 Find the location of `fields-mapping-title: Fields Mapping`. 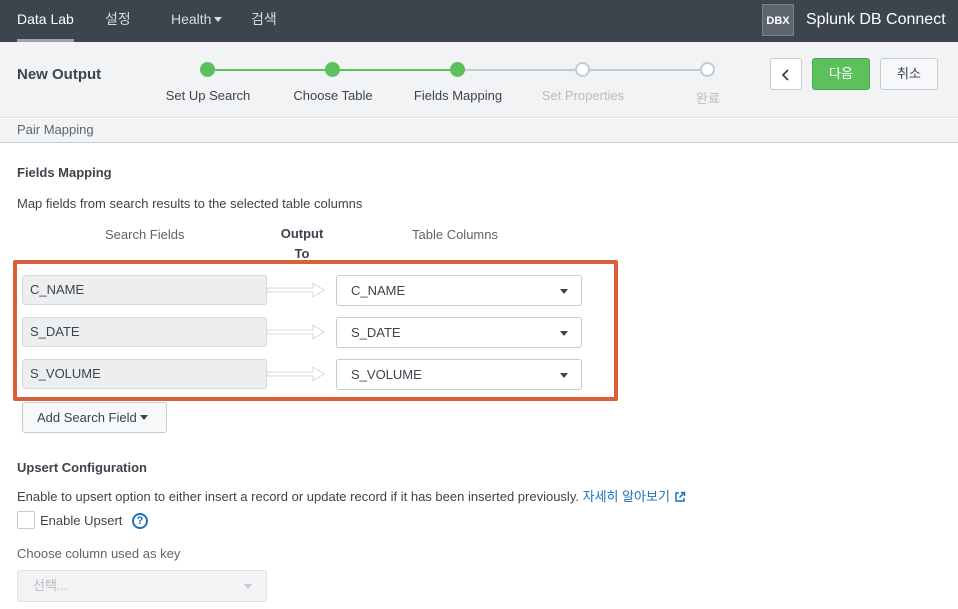

fields-mapping-title: Fields Mapping is located at coordinates (64, 172).